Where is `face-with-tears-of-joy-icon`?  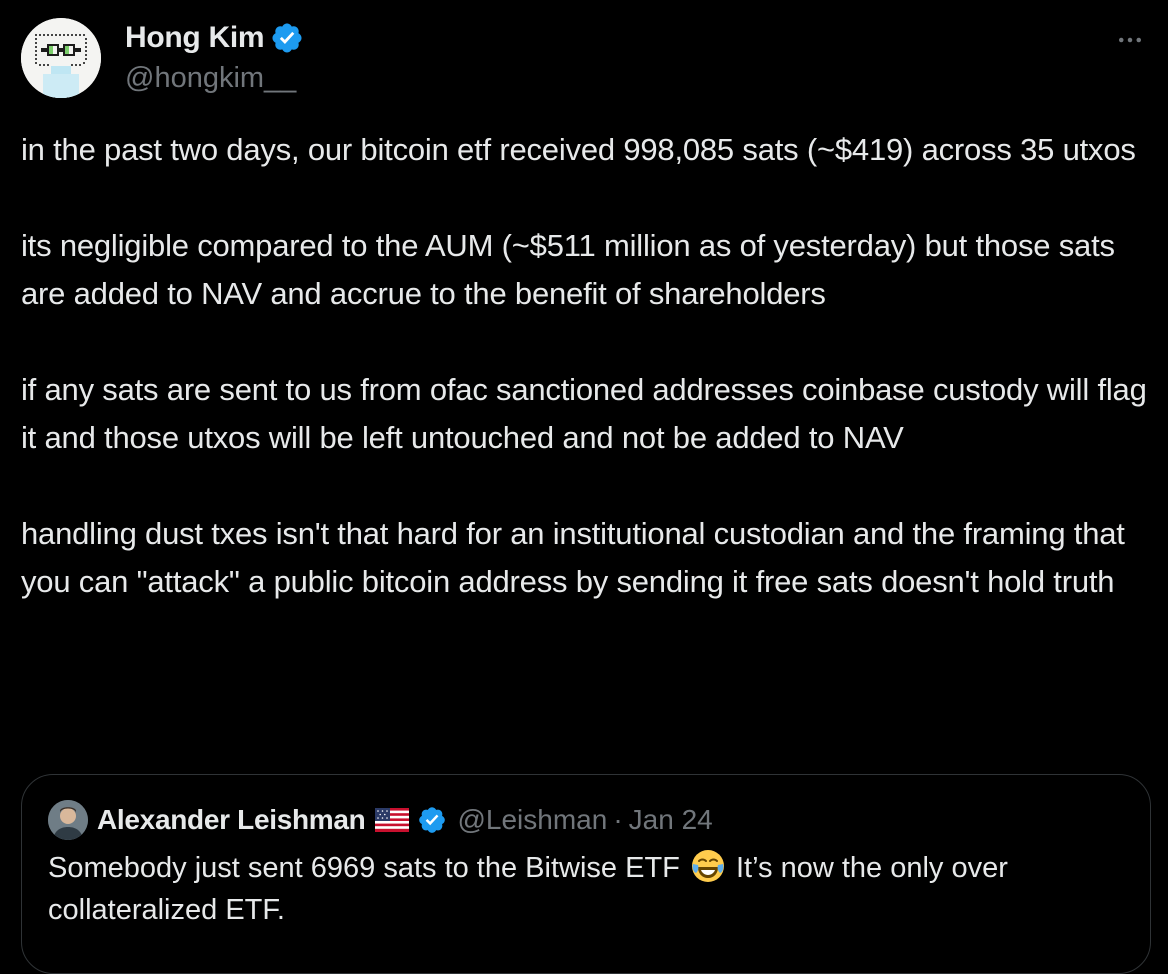 face-with-tears-of-joy-icon is located at coordinates (708, 866).